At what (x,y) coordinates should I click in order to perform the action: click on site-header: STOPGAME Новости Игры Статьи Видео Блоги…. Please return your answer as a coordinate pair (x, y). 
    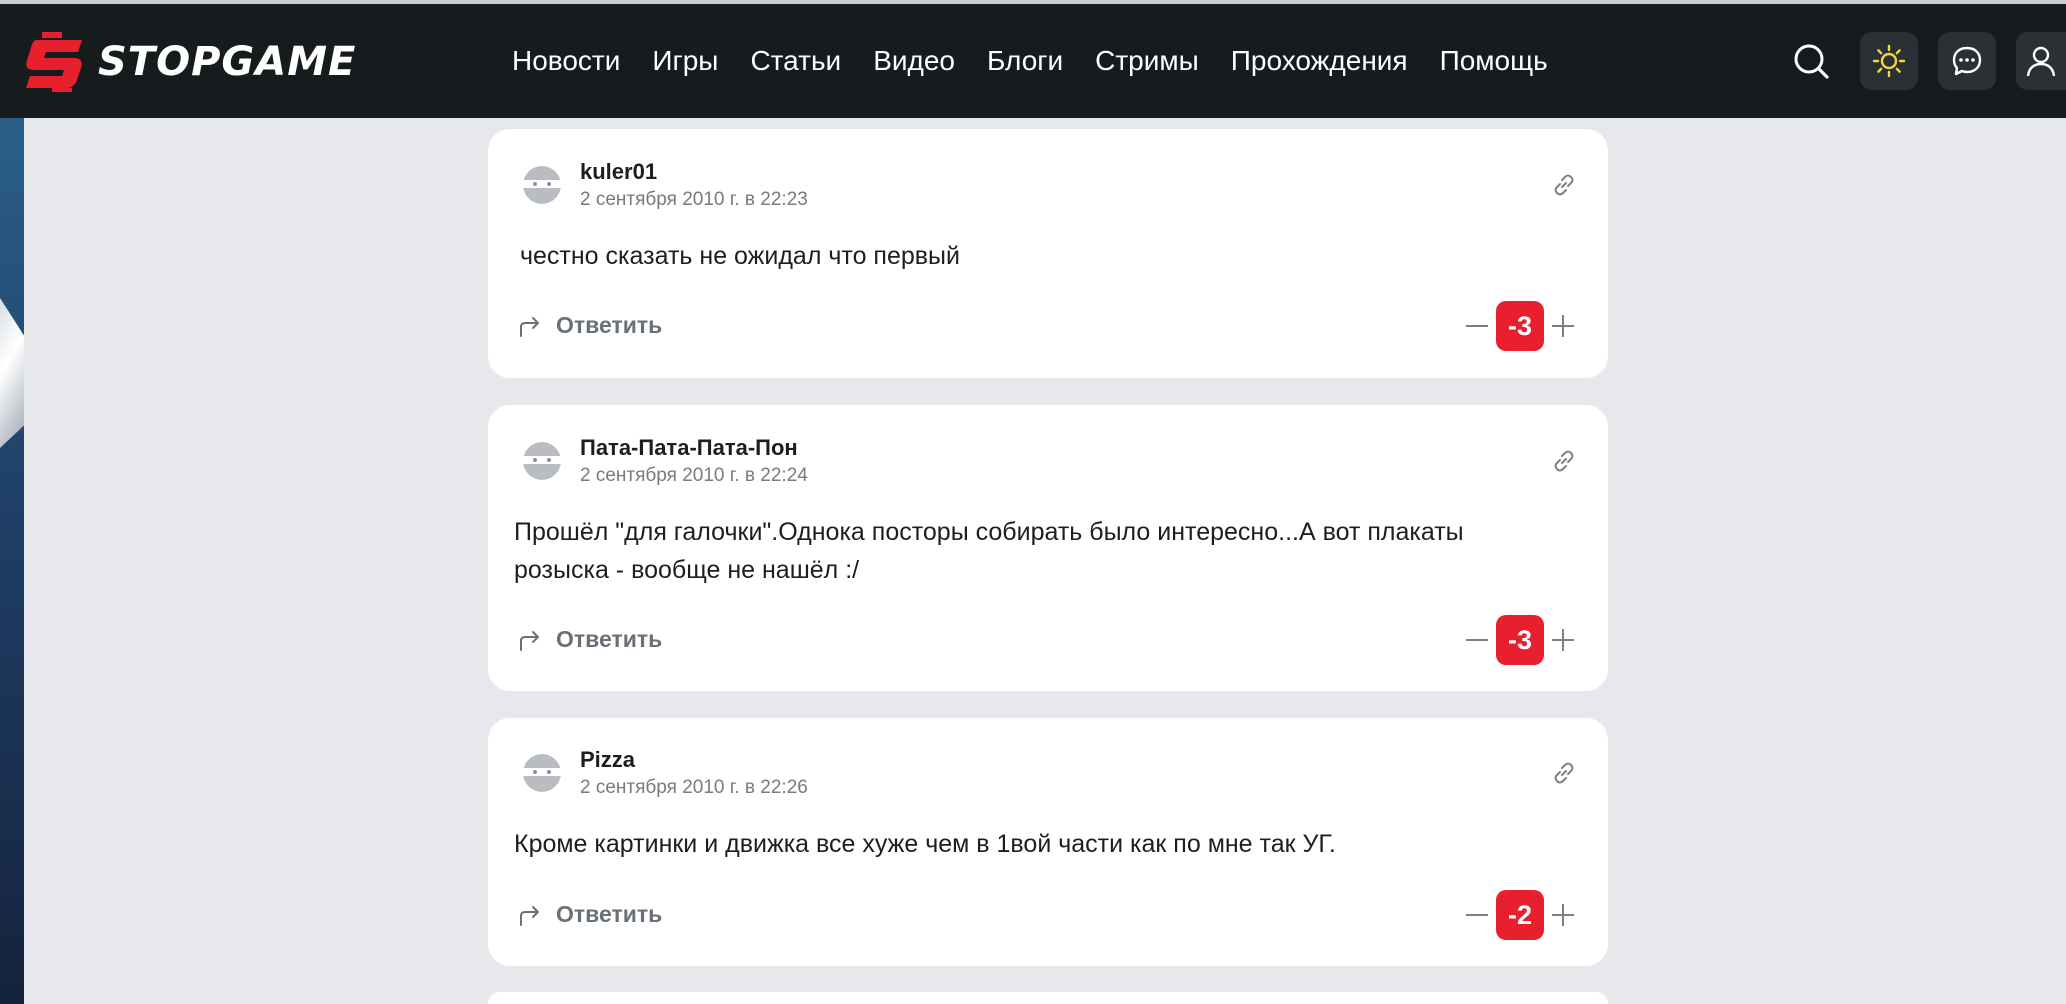
    Looking at the image, I should click on (1033, 61).